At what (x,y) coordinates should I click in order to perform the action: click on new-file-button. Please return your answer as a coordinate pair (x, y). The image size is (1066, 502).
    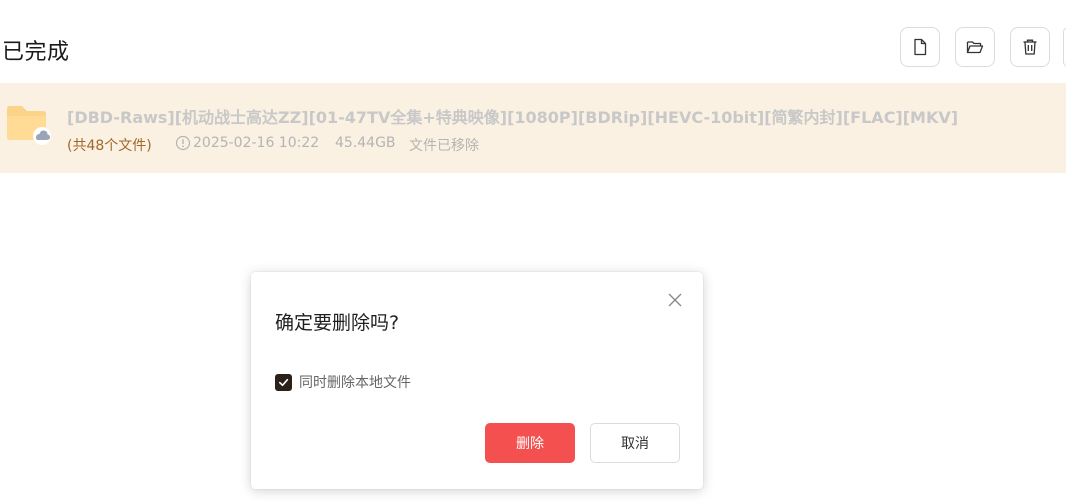
    Looking at the image, I should click on (920, 47).